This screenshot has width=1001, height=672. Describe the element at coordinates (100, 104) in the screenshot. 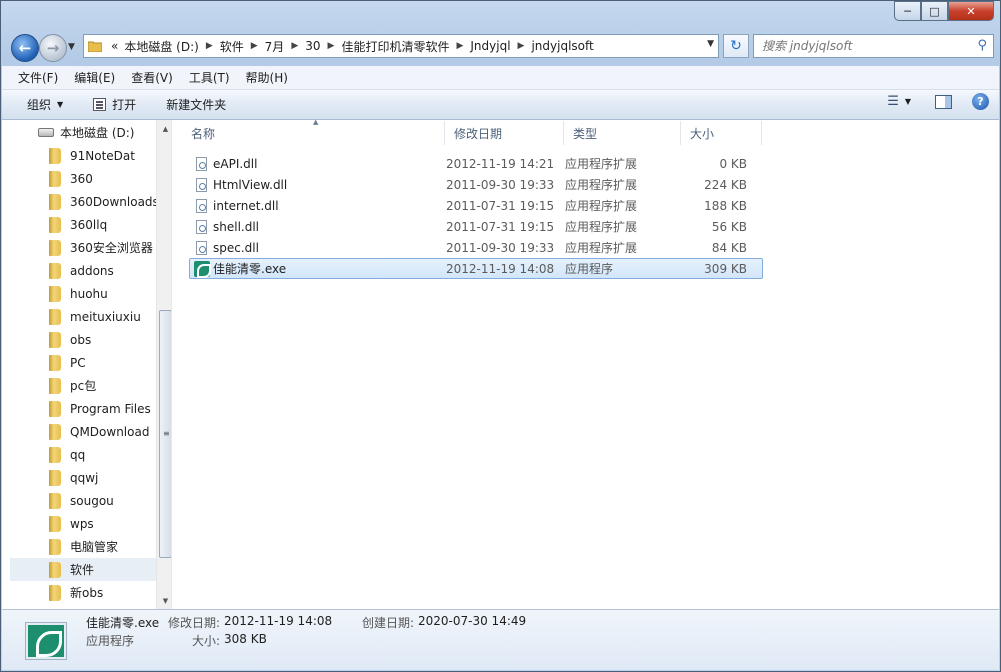

I see `open-icon` at that location.